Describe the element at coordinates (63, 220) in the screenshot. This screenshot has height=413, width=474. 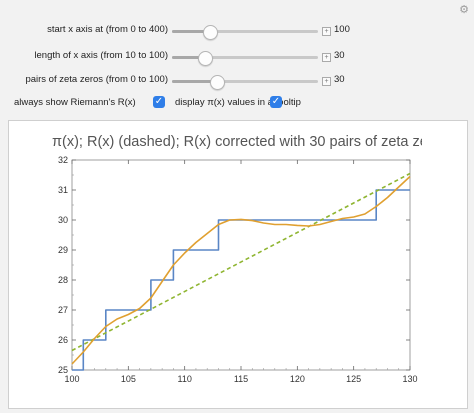
I see `y-tick-label: 30` at that location.